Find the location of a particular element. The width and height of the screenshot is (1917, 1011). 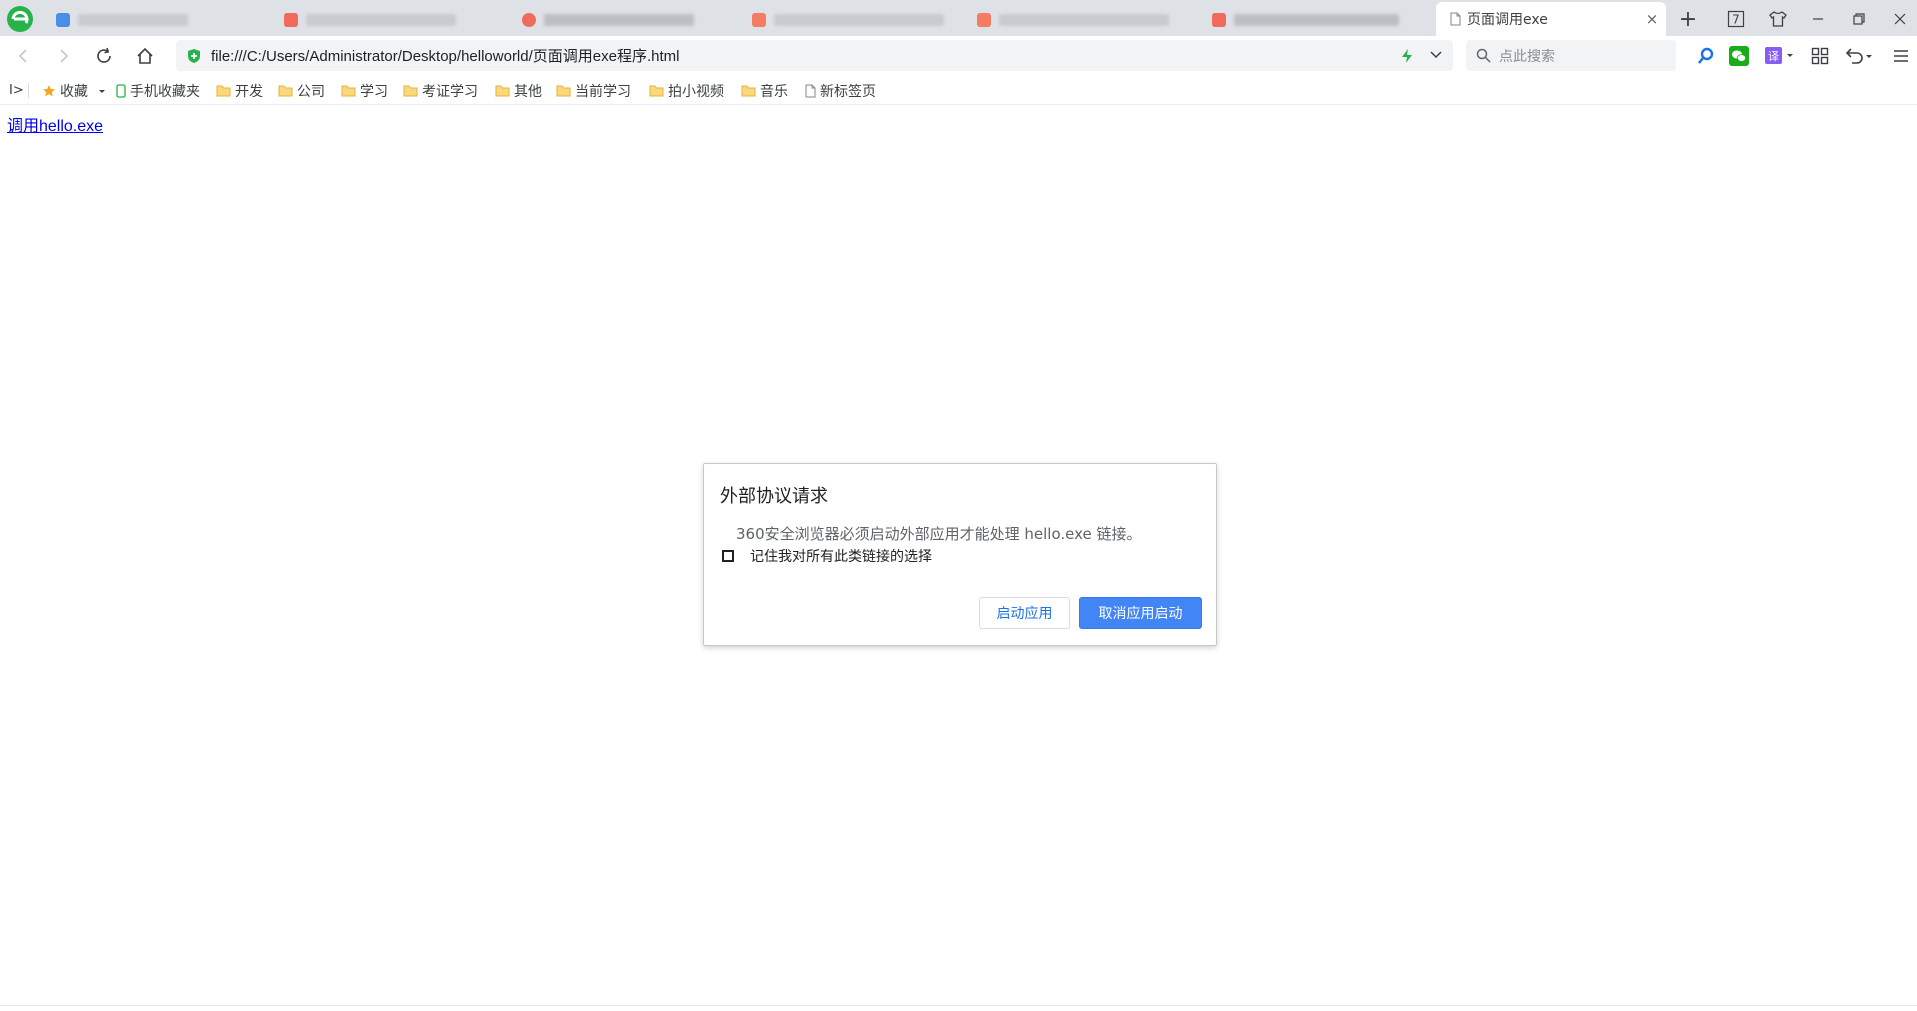

bookmark-folder-other: 其他 is located at coordinates (518, 90).